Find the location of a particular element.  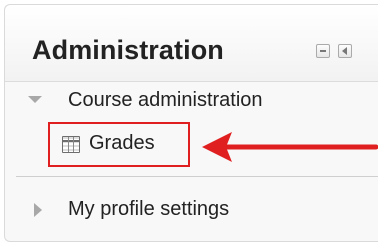

minus-icon is located at coordinates (323, 51).